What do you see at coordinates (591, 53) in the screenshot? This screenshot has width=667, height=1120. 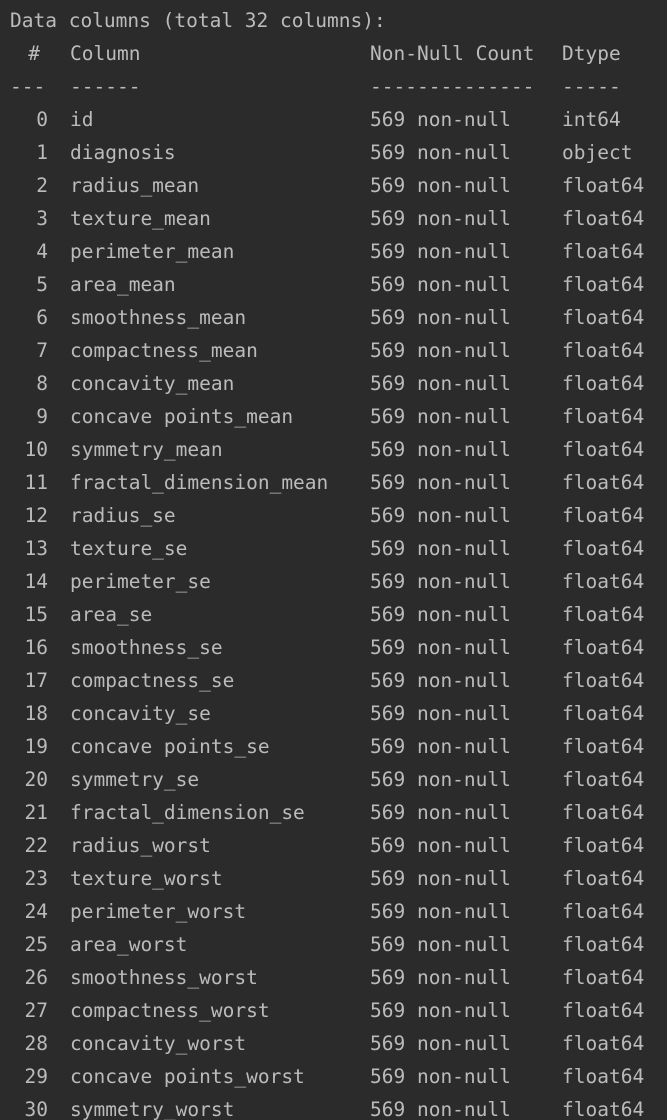 I see `header-dtype: Dtype` at bounding box center [591, 53].